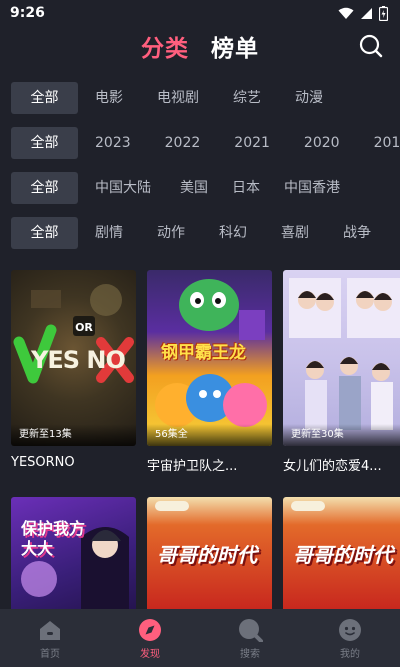 The width and height of the screenshot is (400, 667). I want to click on filter-chip-2021: 2021, so click(252, 143).